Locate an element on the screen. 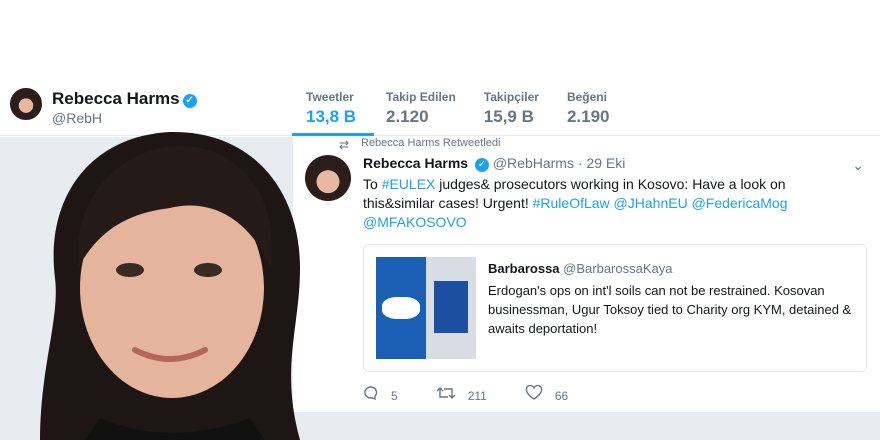 The width and height of the screenshot is (880, 440). like-count: 66 is located at coordinates (561, 395).